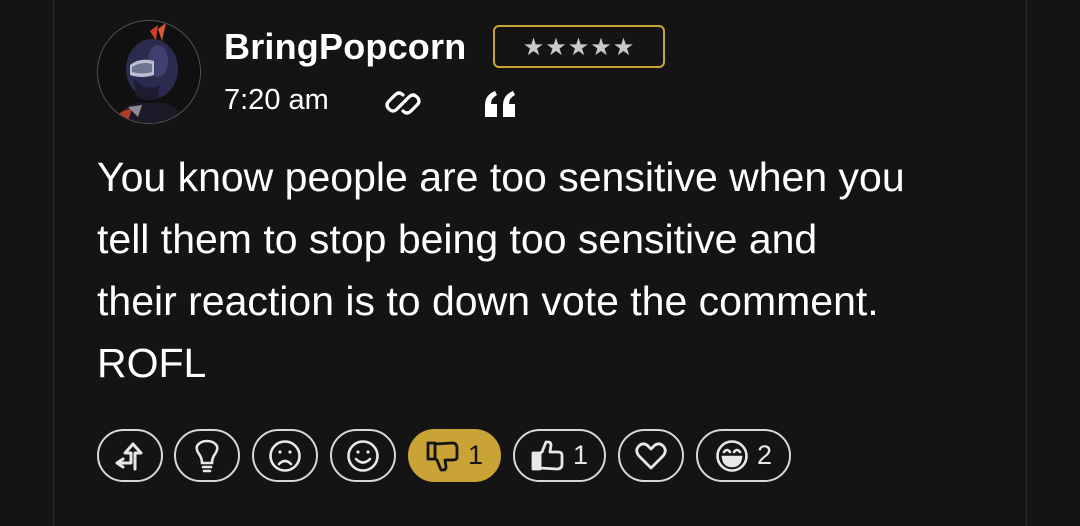  I want to click on smile-face-icon, so click(363, 455).